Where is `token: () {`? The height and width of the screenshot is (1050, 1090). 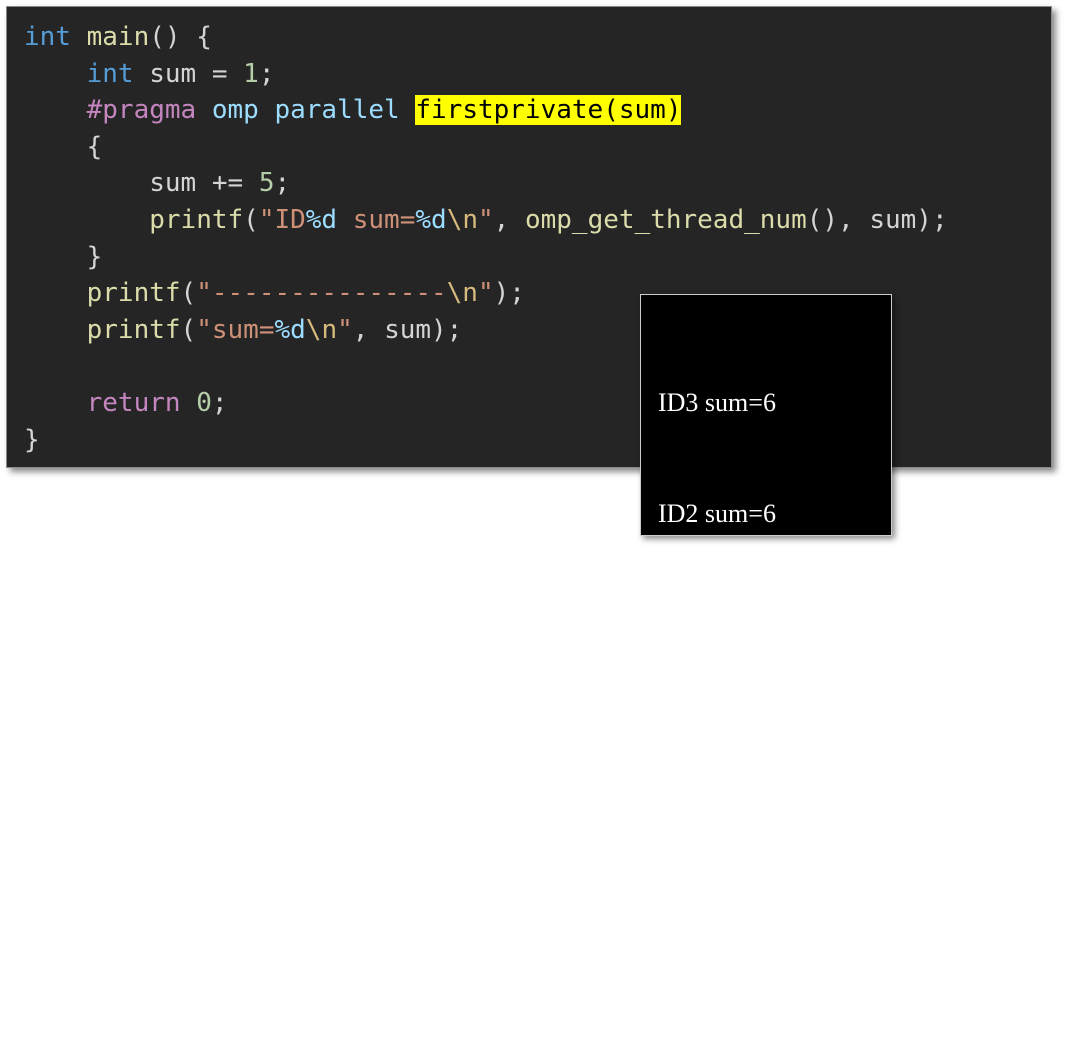 token: () { is located at coordinates (180, 37).